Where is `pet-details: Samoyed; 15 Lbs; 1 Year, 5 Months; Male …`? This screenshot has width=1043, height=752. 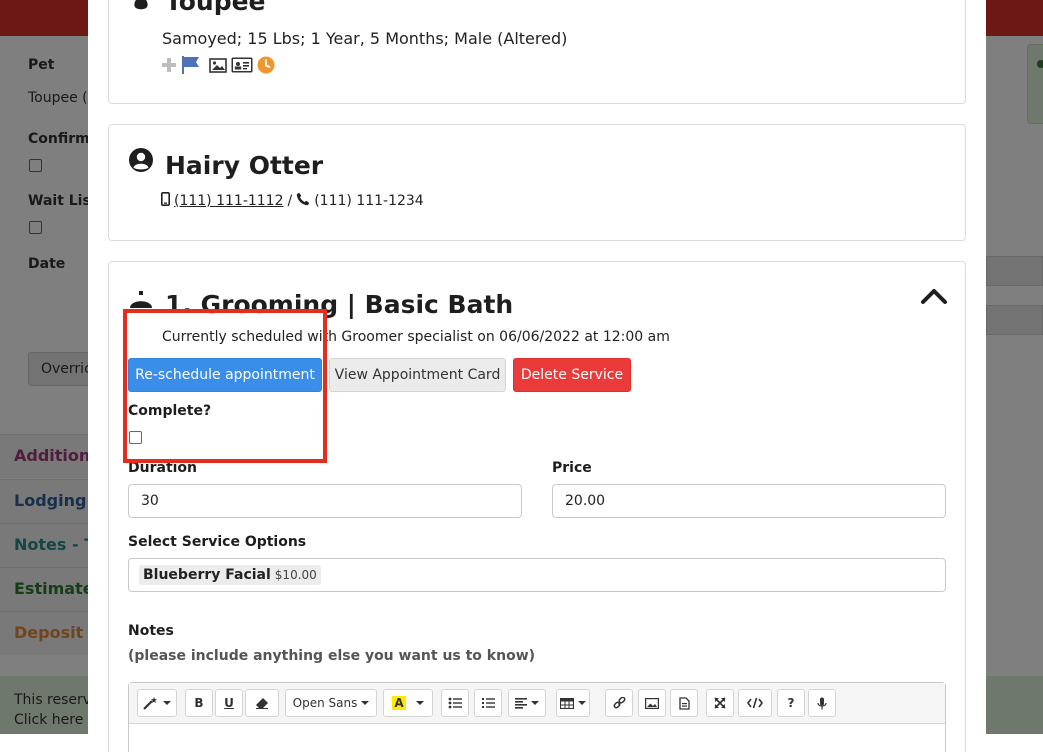
pet-details: Samoyed; 15 Lbs; 1 Year, 5 Months; Male … is located at coordinates (365, 38).